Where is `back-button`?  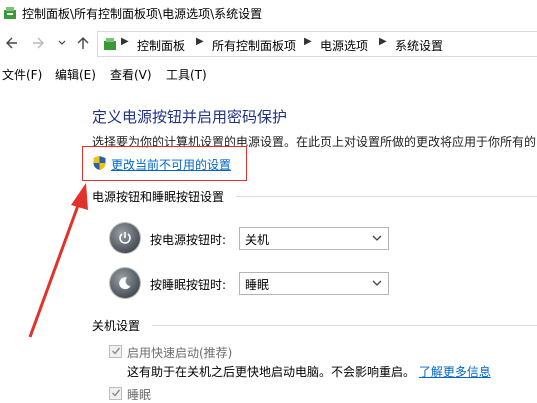 back-button is located at coordinates (12, 44).